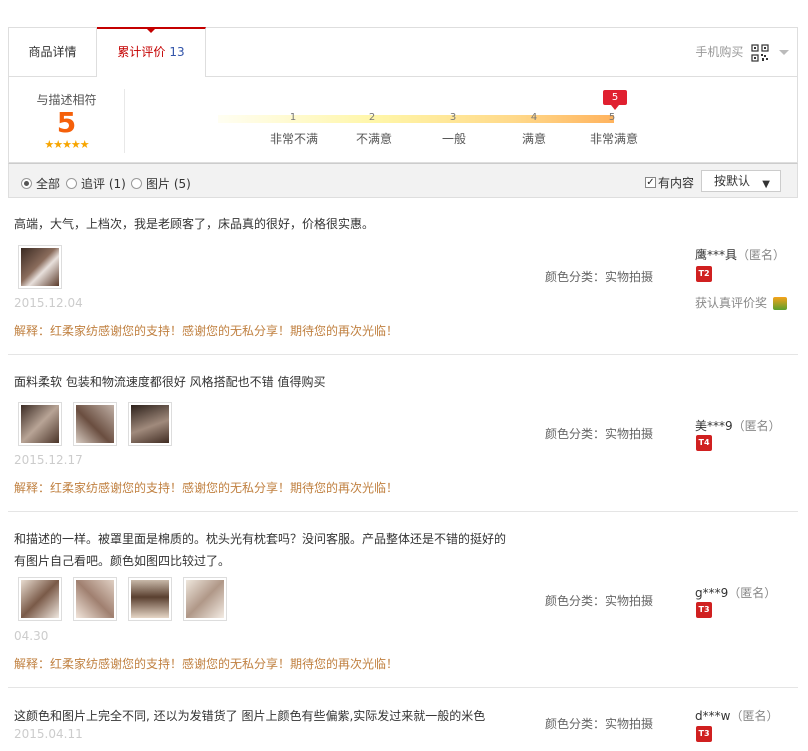  Describe the element at coordinates (177, 52) in the screenshot. I see `tab-reviews-count: 13` at that location.